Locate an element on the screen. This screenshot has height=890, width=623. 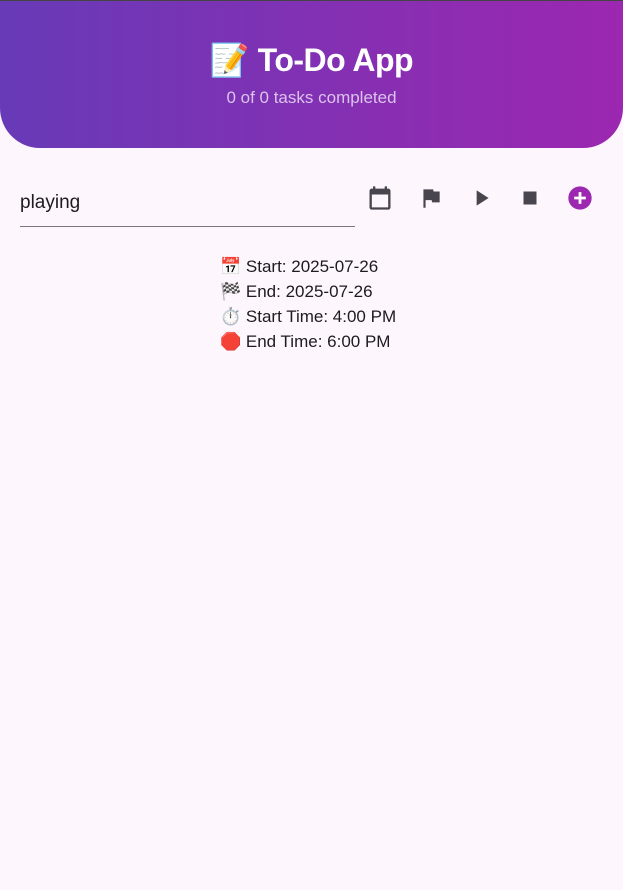
pick-end-time-button is located at coordinates (530, 198).